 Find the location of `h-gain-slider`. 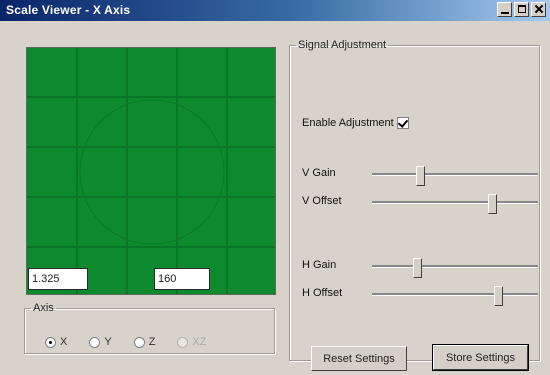

h-gain-slider is located at coordinates (455, 268).